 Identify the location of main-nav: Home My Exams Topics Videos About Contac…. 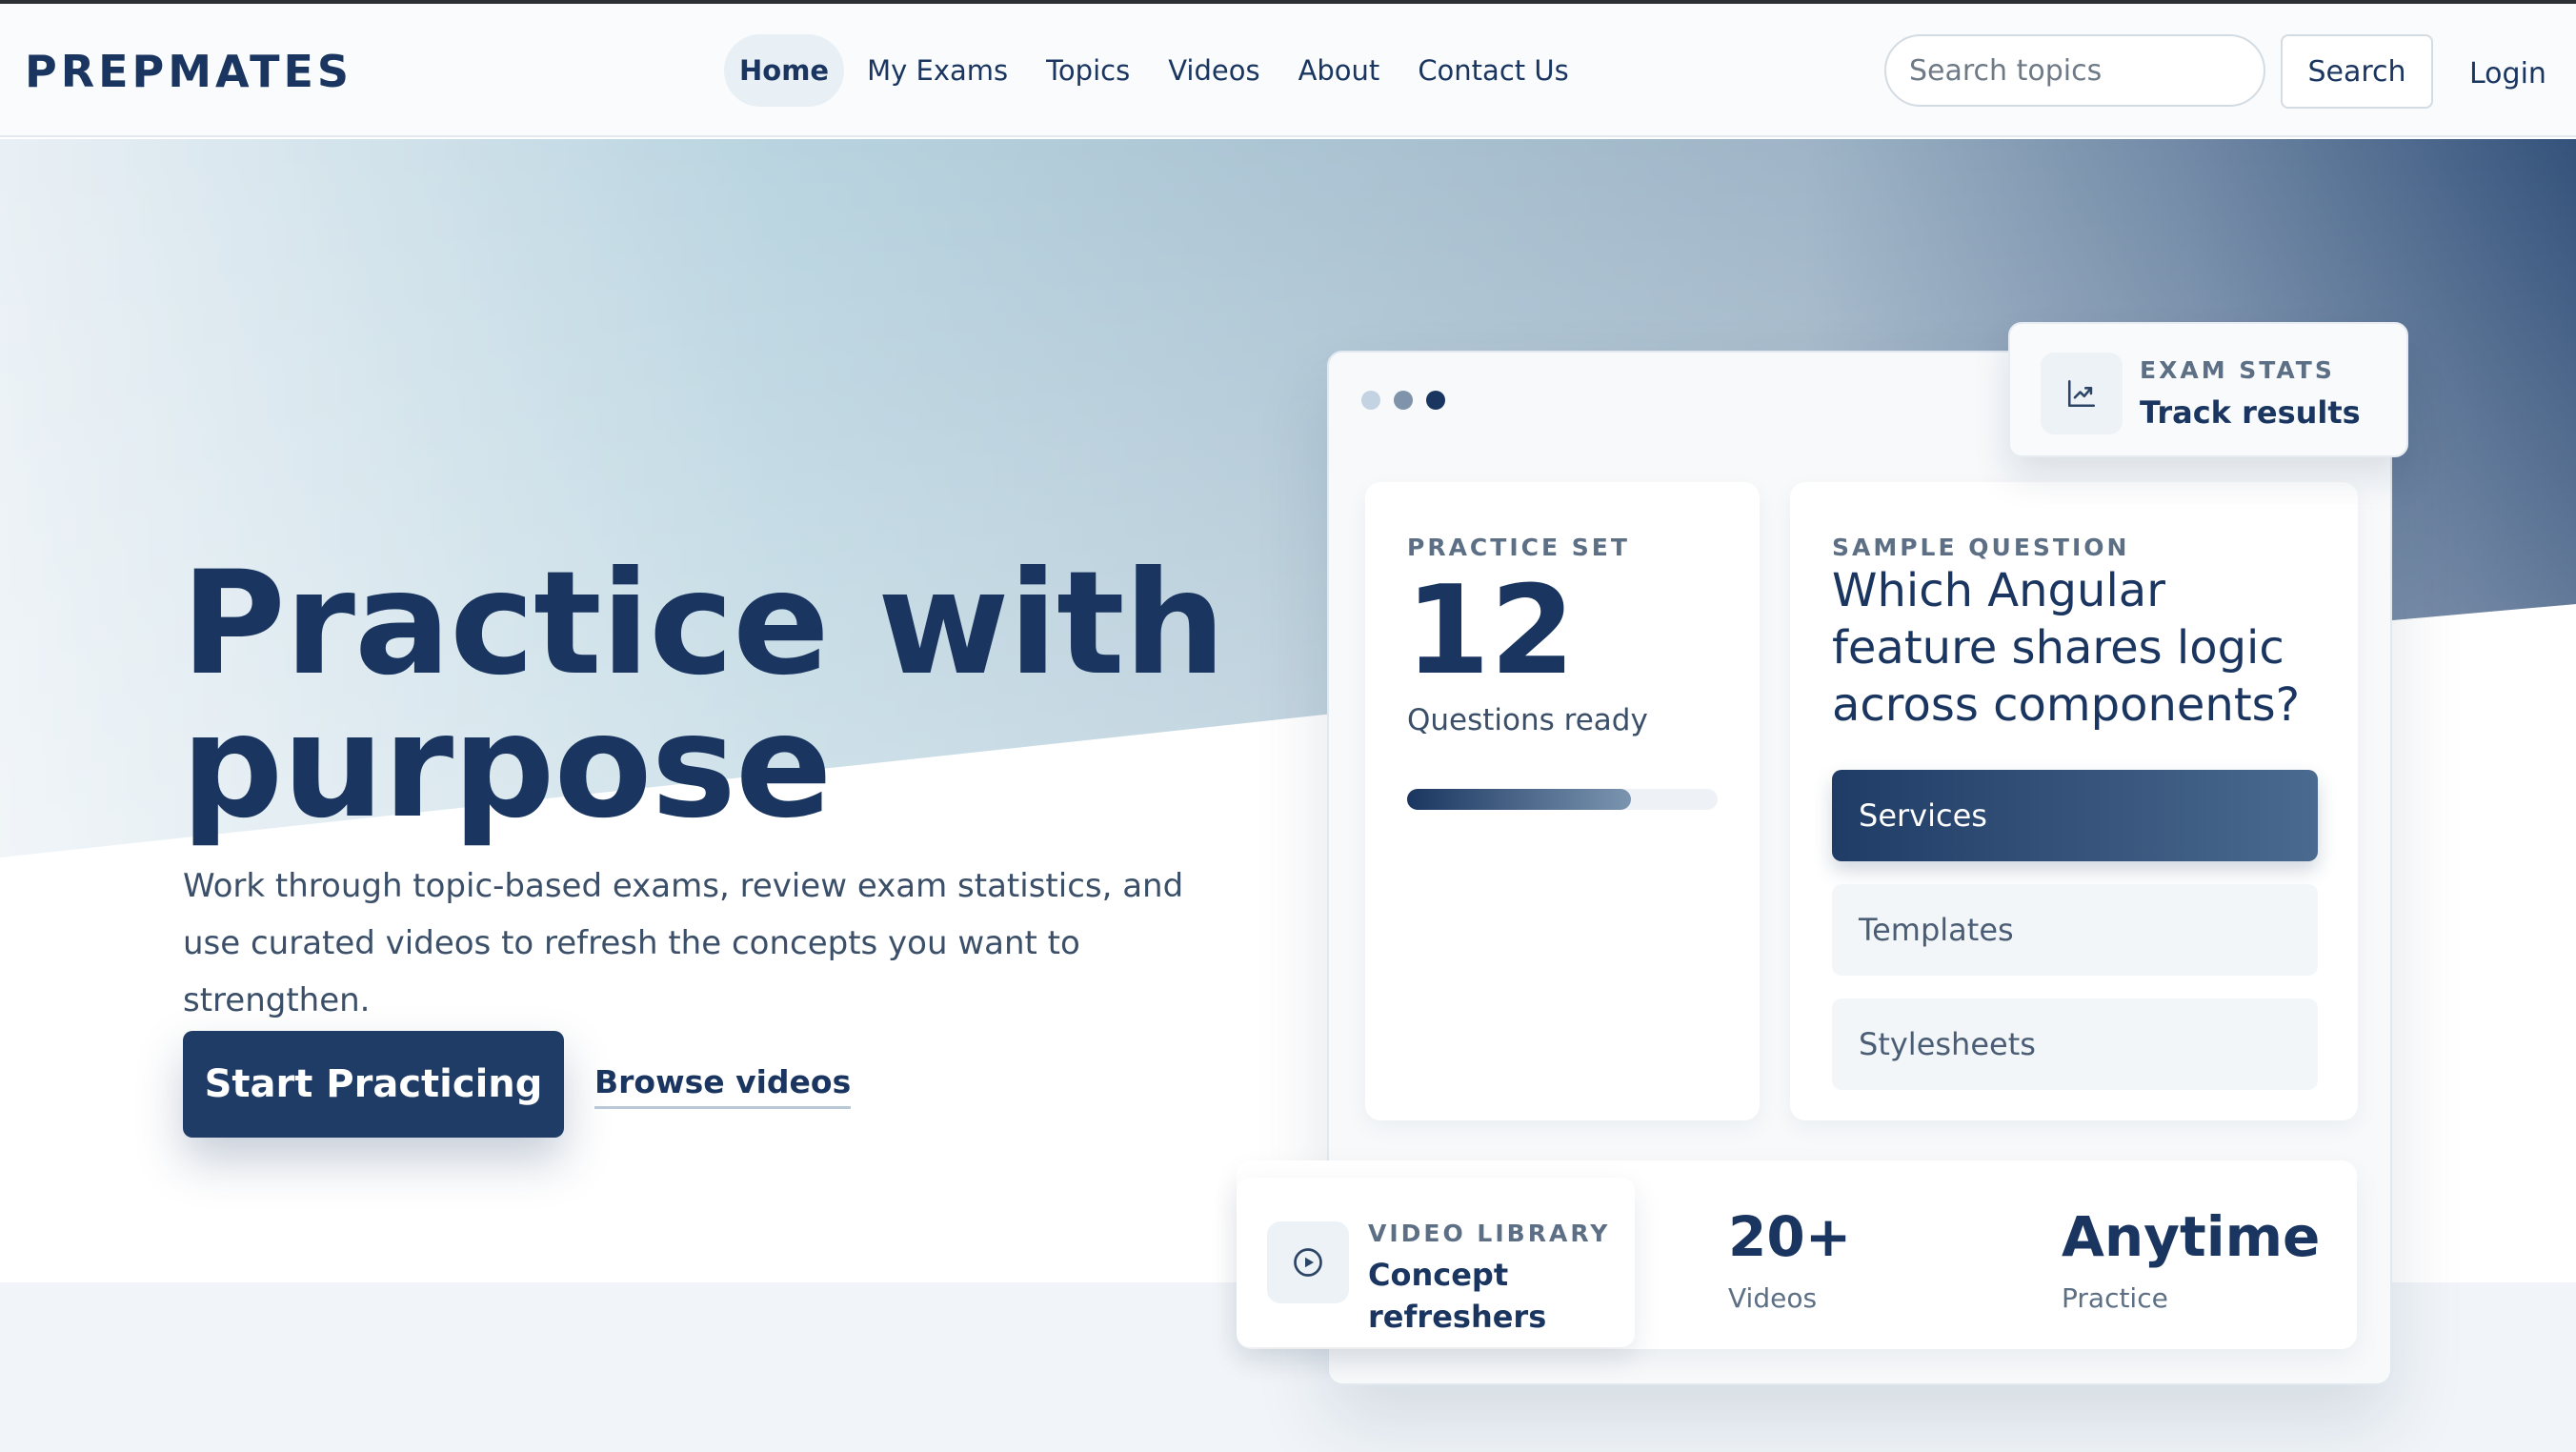
(1156, 70).